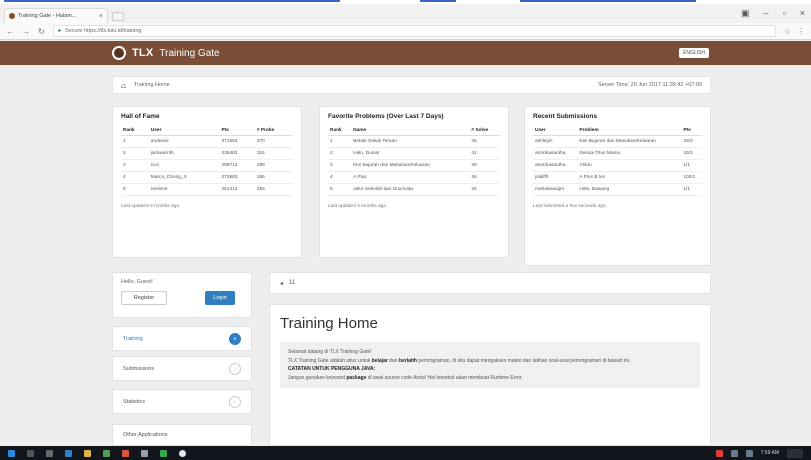 The image size is (811, 460). What do you see at coordinates (787, 31) in the screenshot?
I see `star-icon: ☆` at bounding box center [787, 31].